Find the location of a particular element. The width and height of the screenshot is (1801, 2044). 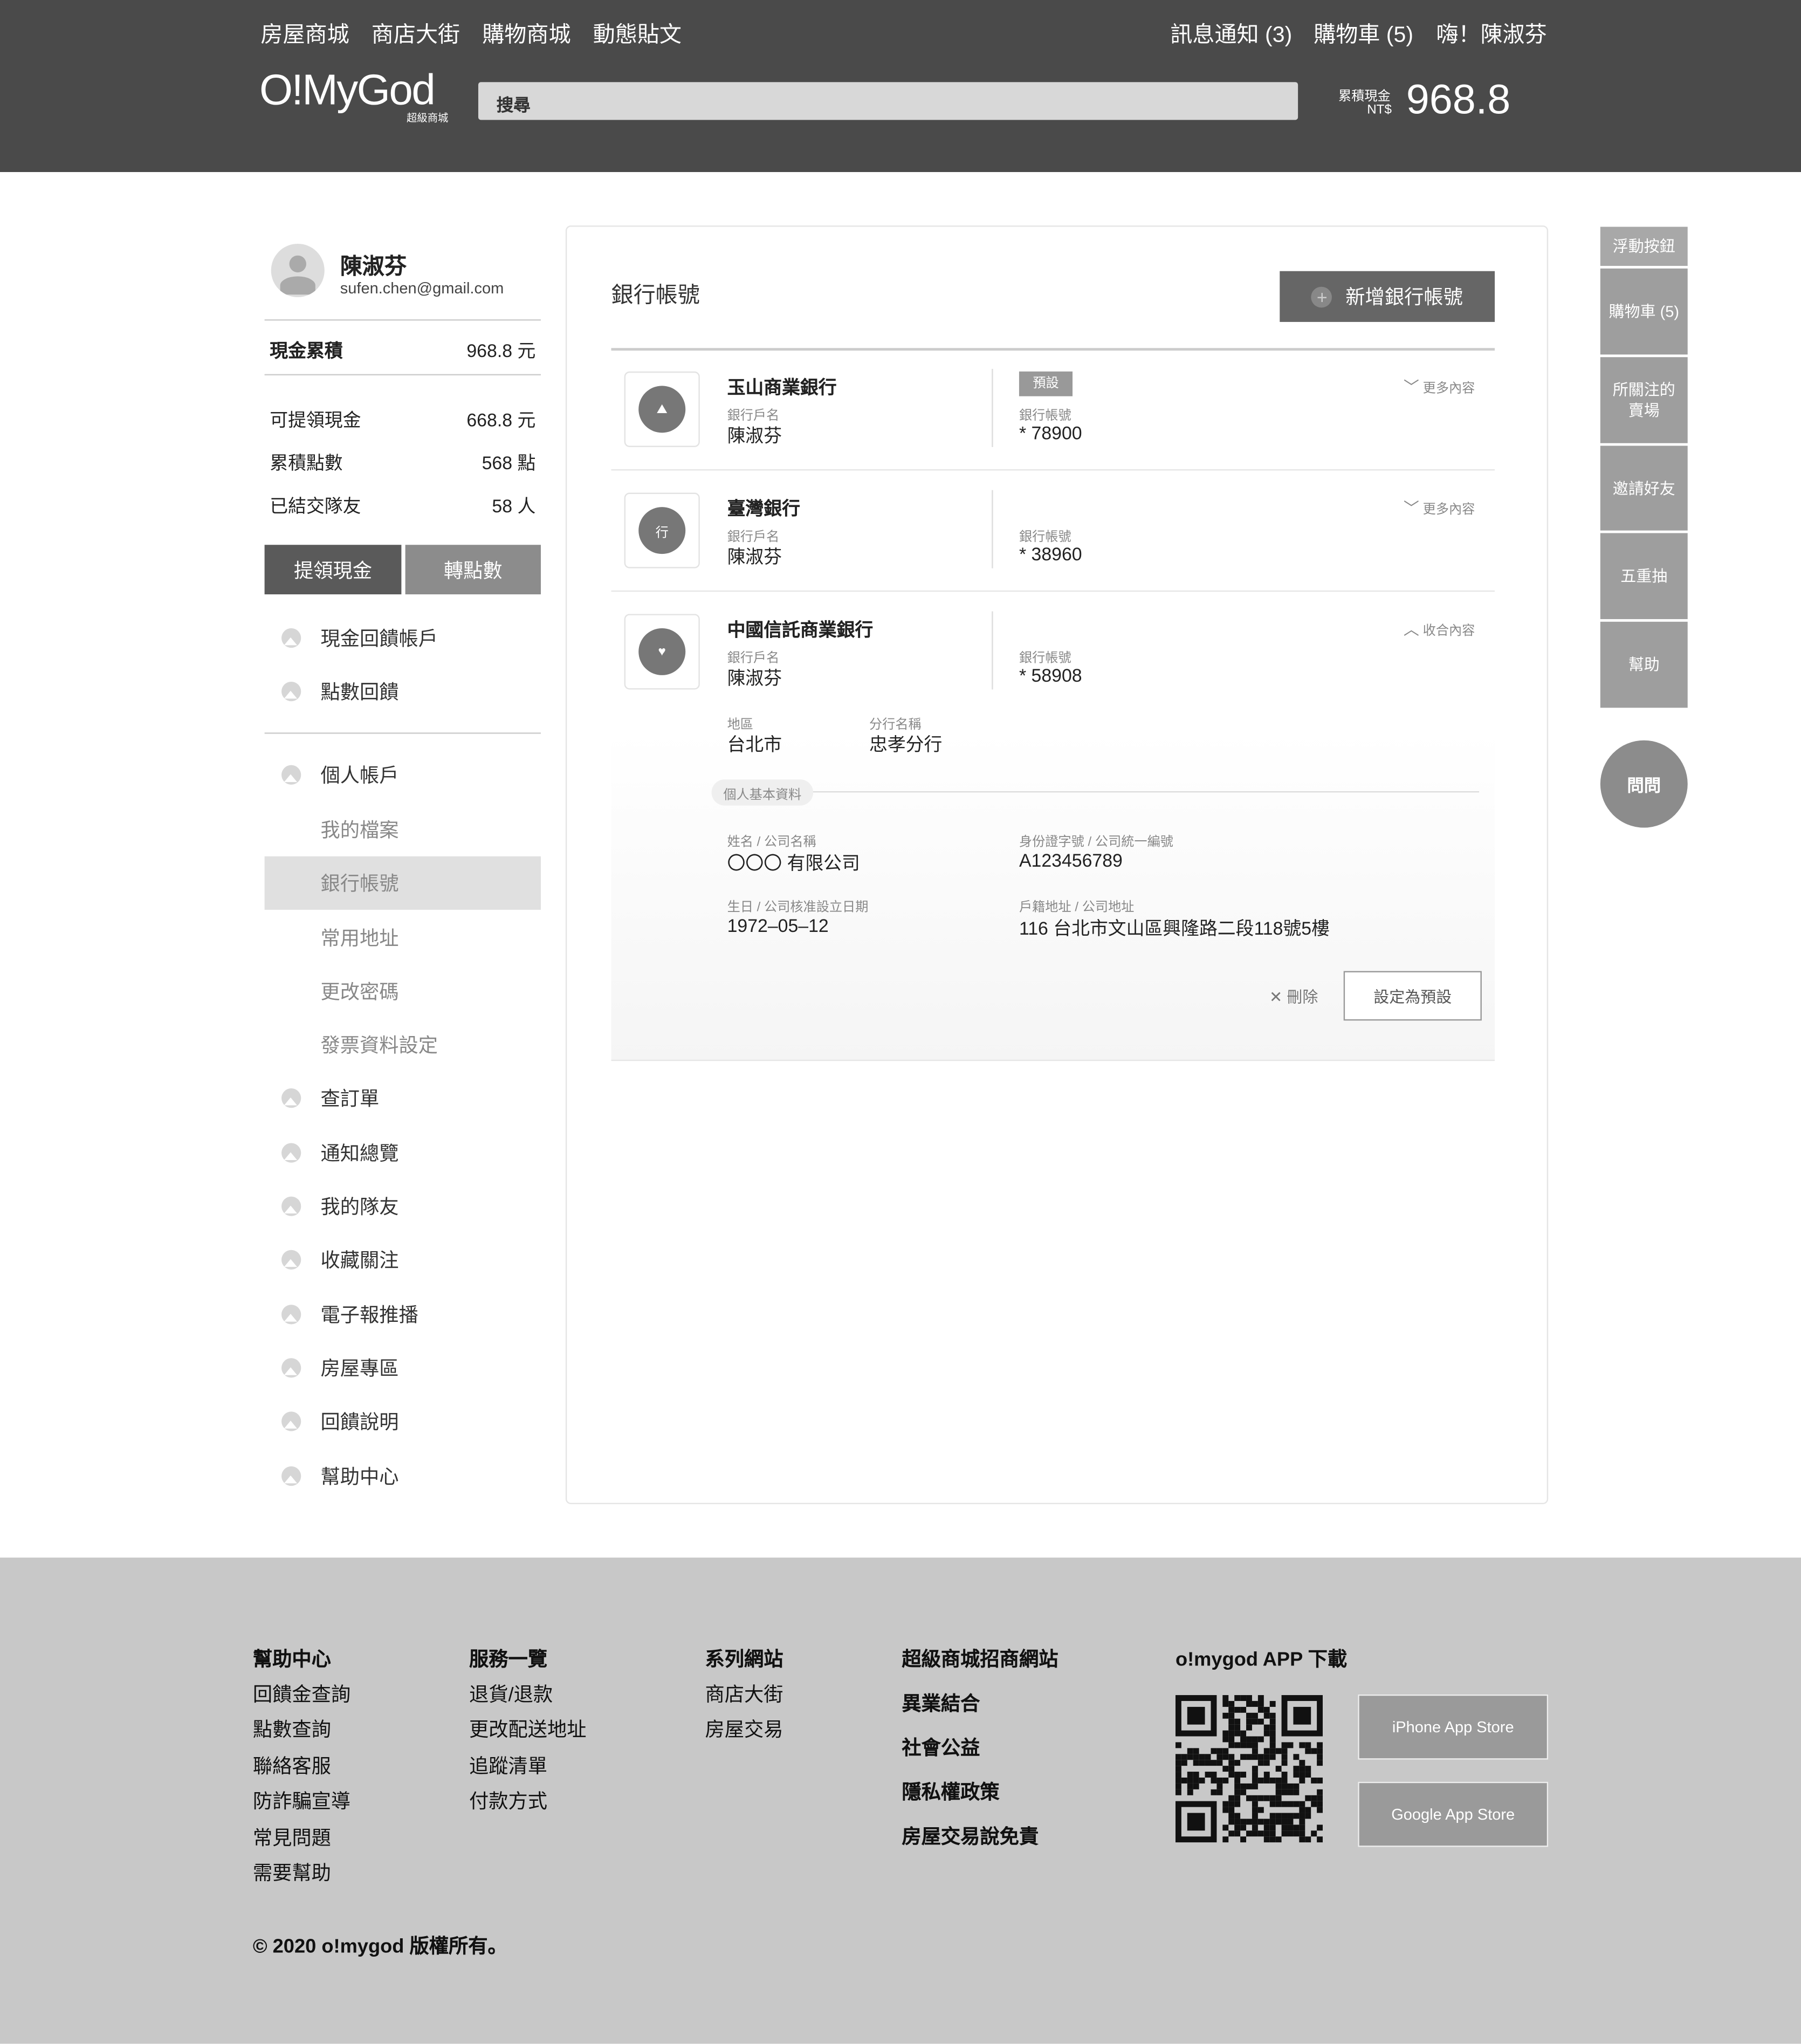

birth-value: 1972–05–12 is located at coordinates (778, 925).